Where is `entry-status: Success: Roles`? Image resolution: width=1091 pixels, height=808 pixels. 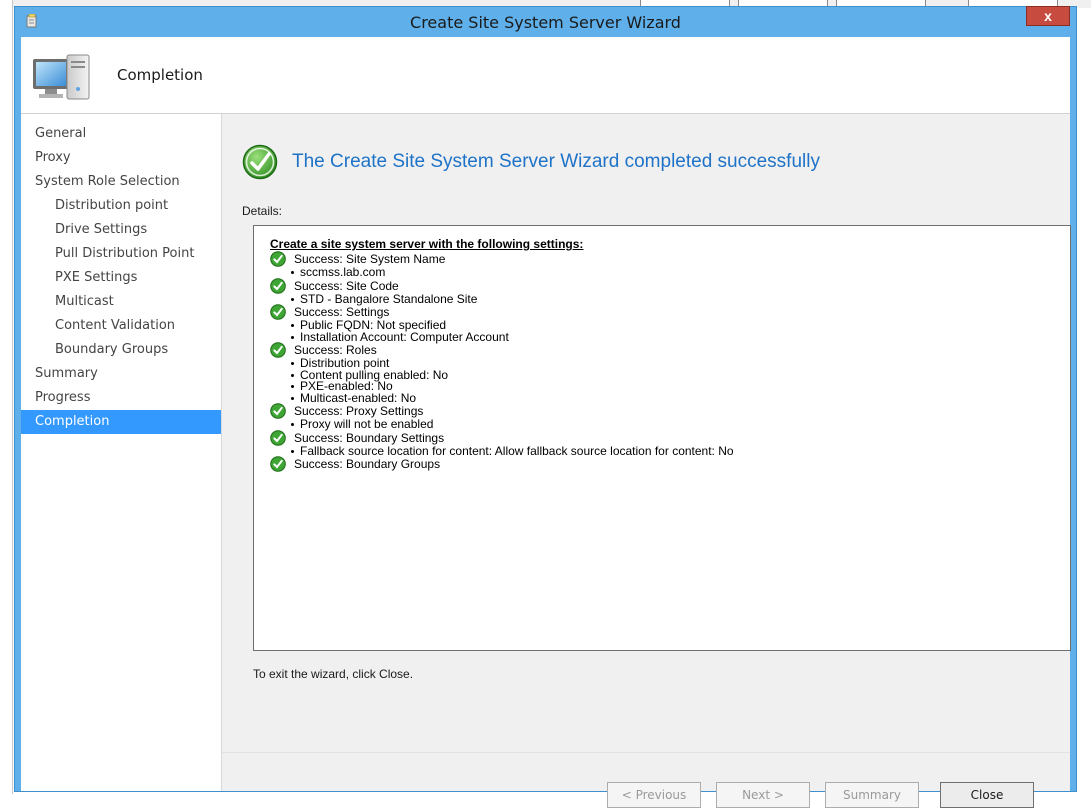 entry-status: Success: Roles is located at coordinates (335, 350).